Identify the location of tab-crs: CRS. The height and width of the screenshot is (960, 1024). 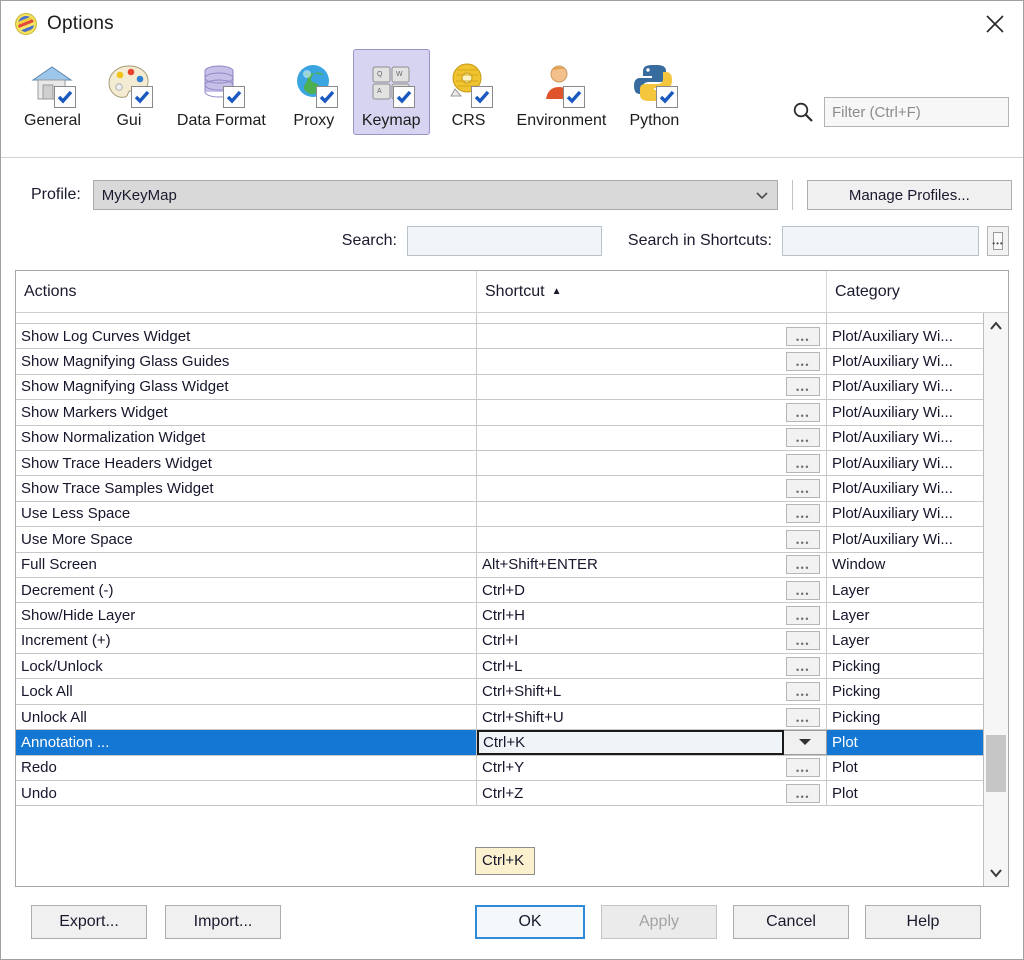
(469, 92).